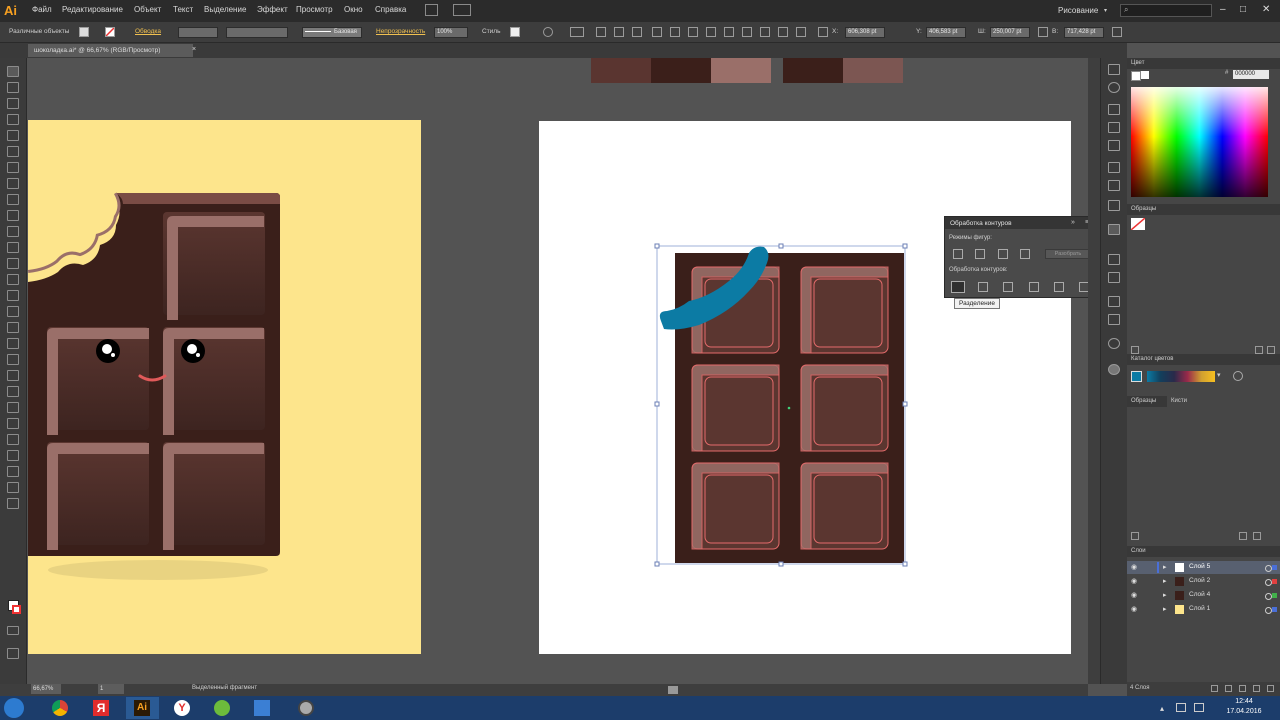 The image size is (1280, 720). What do you see at coordinates (1199, 594) in the screenshot?
I see `layer-name: Слой 4` at bounding box center [1199, 594].